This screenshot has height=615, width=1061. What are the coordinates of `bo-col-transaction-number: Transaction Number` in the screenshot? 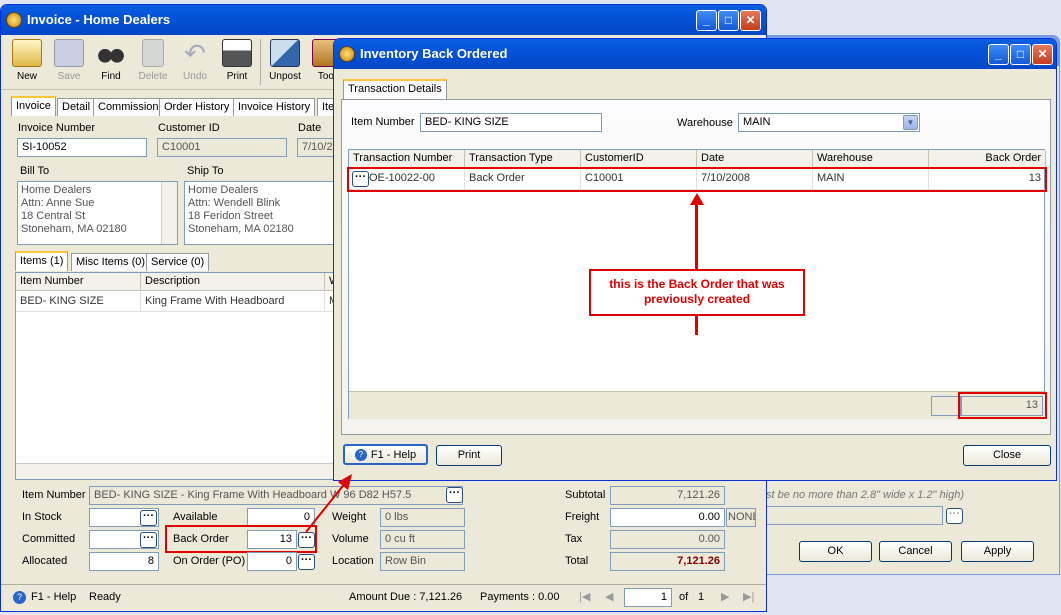 It's located at (407, 159).